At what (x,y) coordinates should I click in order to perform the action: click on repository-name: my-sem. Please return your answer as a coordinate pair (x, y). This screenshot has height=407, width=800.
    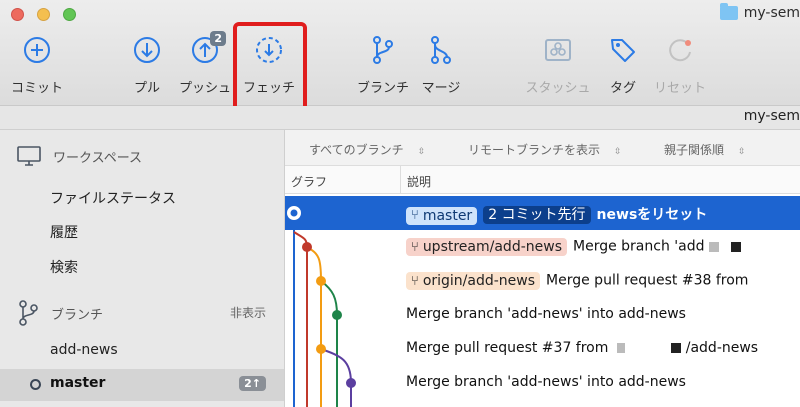
    Looking at the image, I should click on (771, 116).